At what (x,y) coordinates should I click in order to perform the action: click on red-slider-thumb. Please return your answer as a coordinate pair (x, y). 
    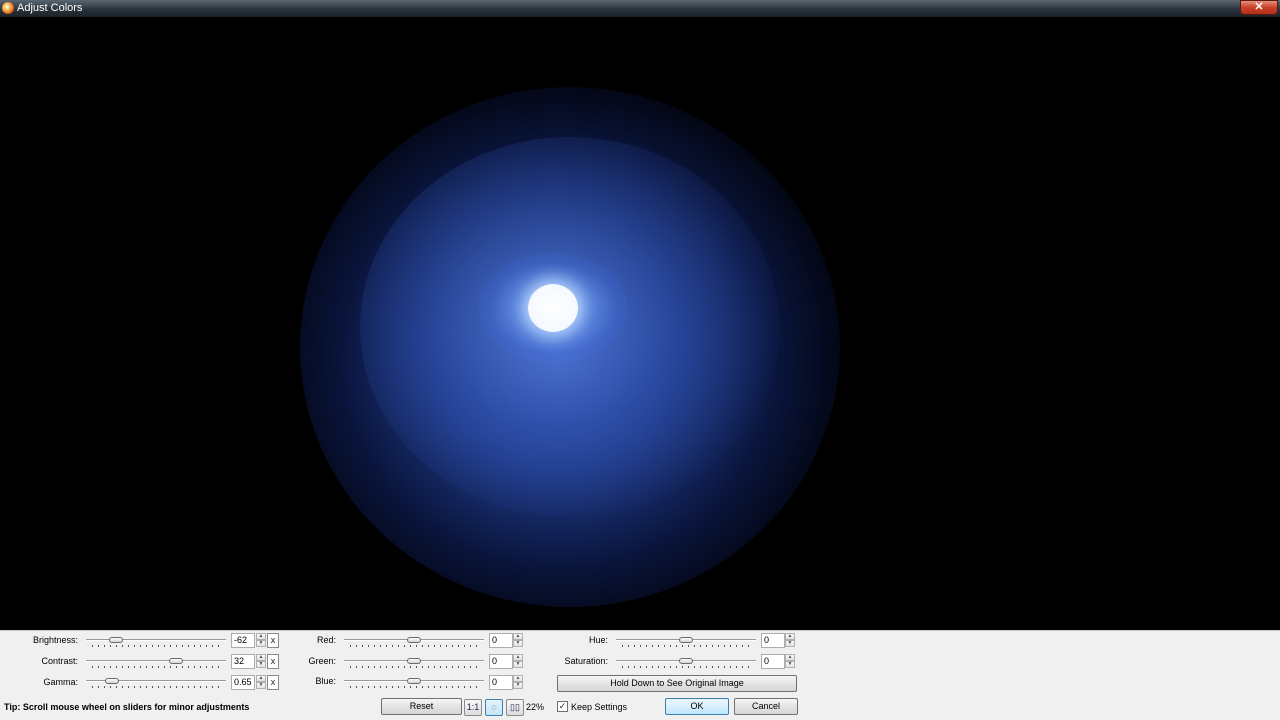
    Looking at the image, I should click on (414, 640).